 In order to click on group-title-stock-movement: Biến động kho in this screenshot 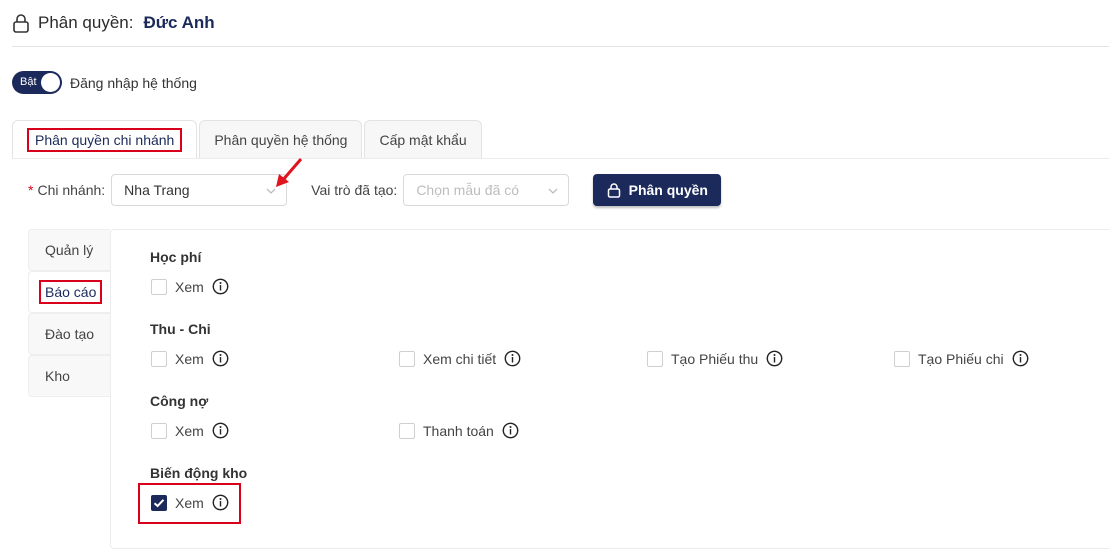, I will do `click(199, 473)`.